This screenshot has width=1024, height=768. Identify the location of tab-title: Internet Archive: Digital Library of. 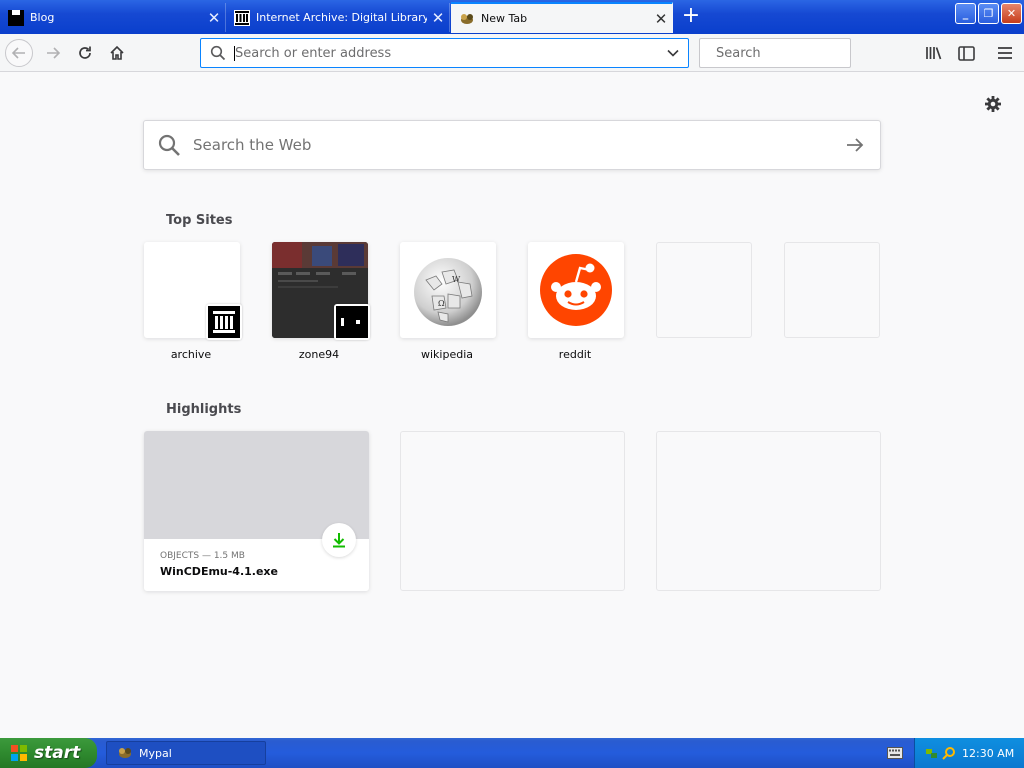
(341, 17).